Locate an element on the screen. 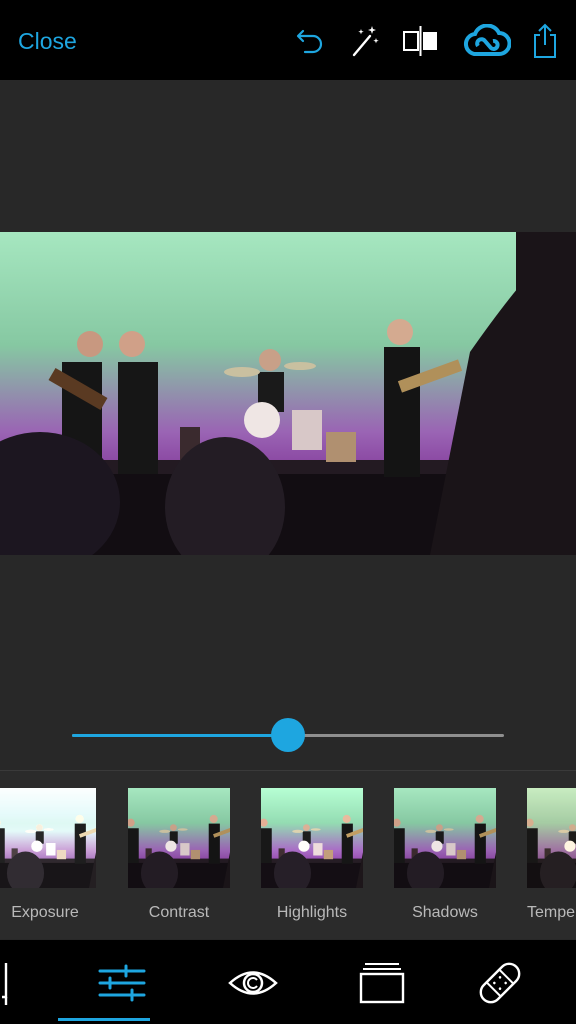 The image size is (576, 1024). adjustment-label: Contrast is located at coordinates (179, 912).